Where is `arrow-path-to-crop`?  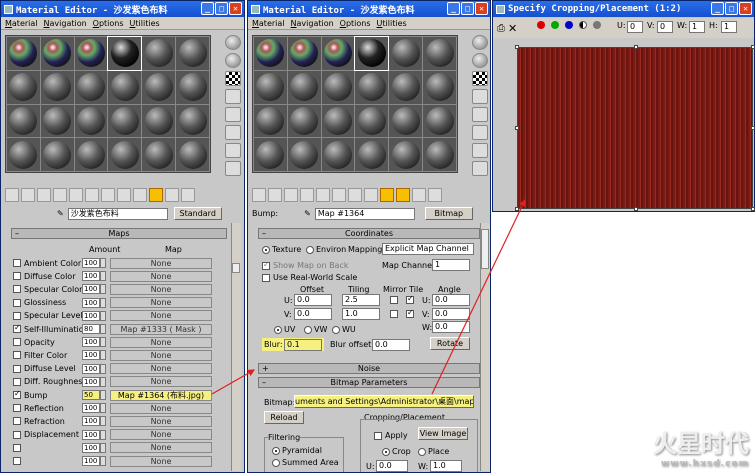 arrow-path-to-crop is located at coordinates (478, 296).